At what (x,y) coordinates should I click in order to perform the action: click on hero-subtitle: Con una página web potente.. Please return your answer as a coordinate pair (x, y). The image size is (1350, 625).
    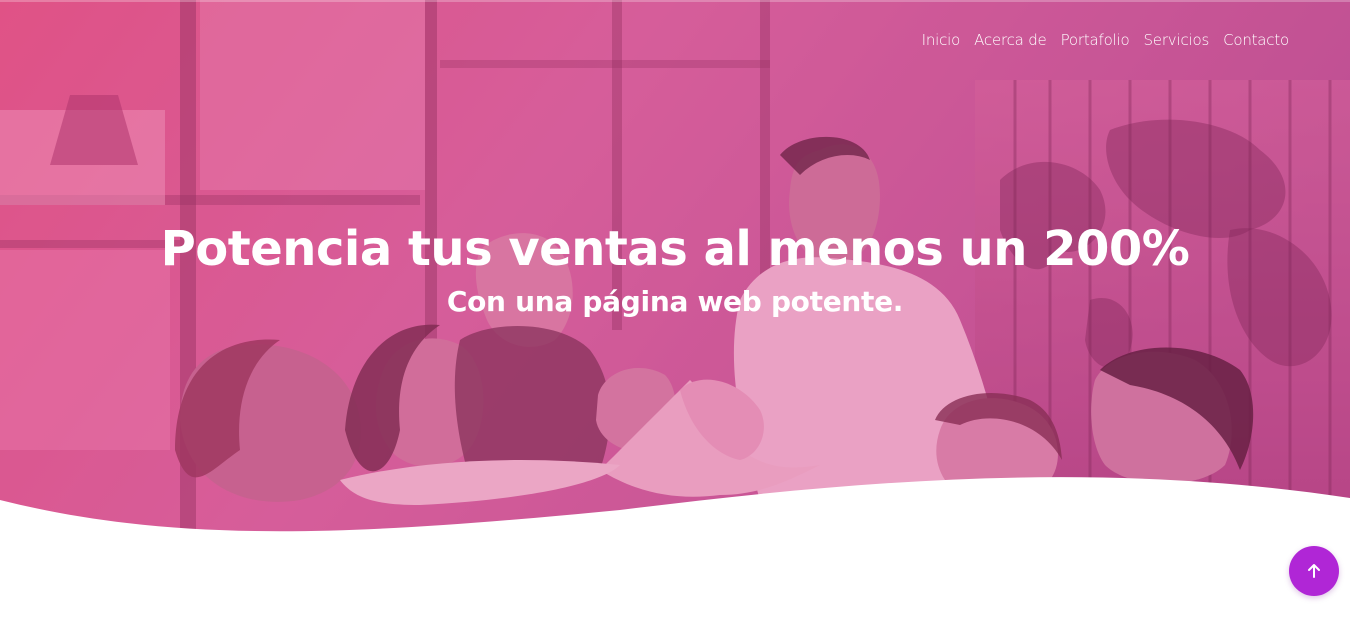
    Looking at the image, I should click on (675, 301).